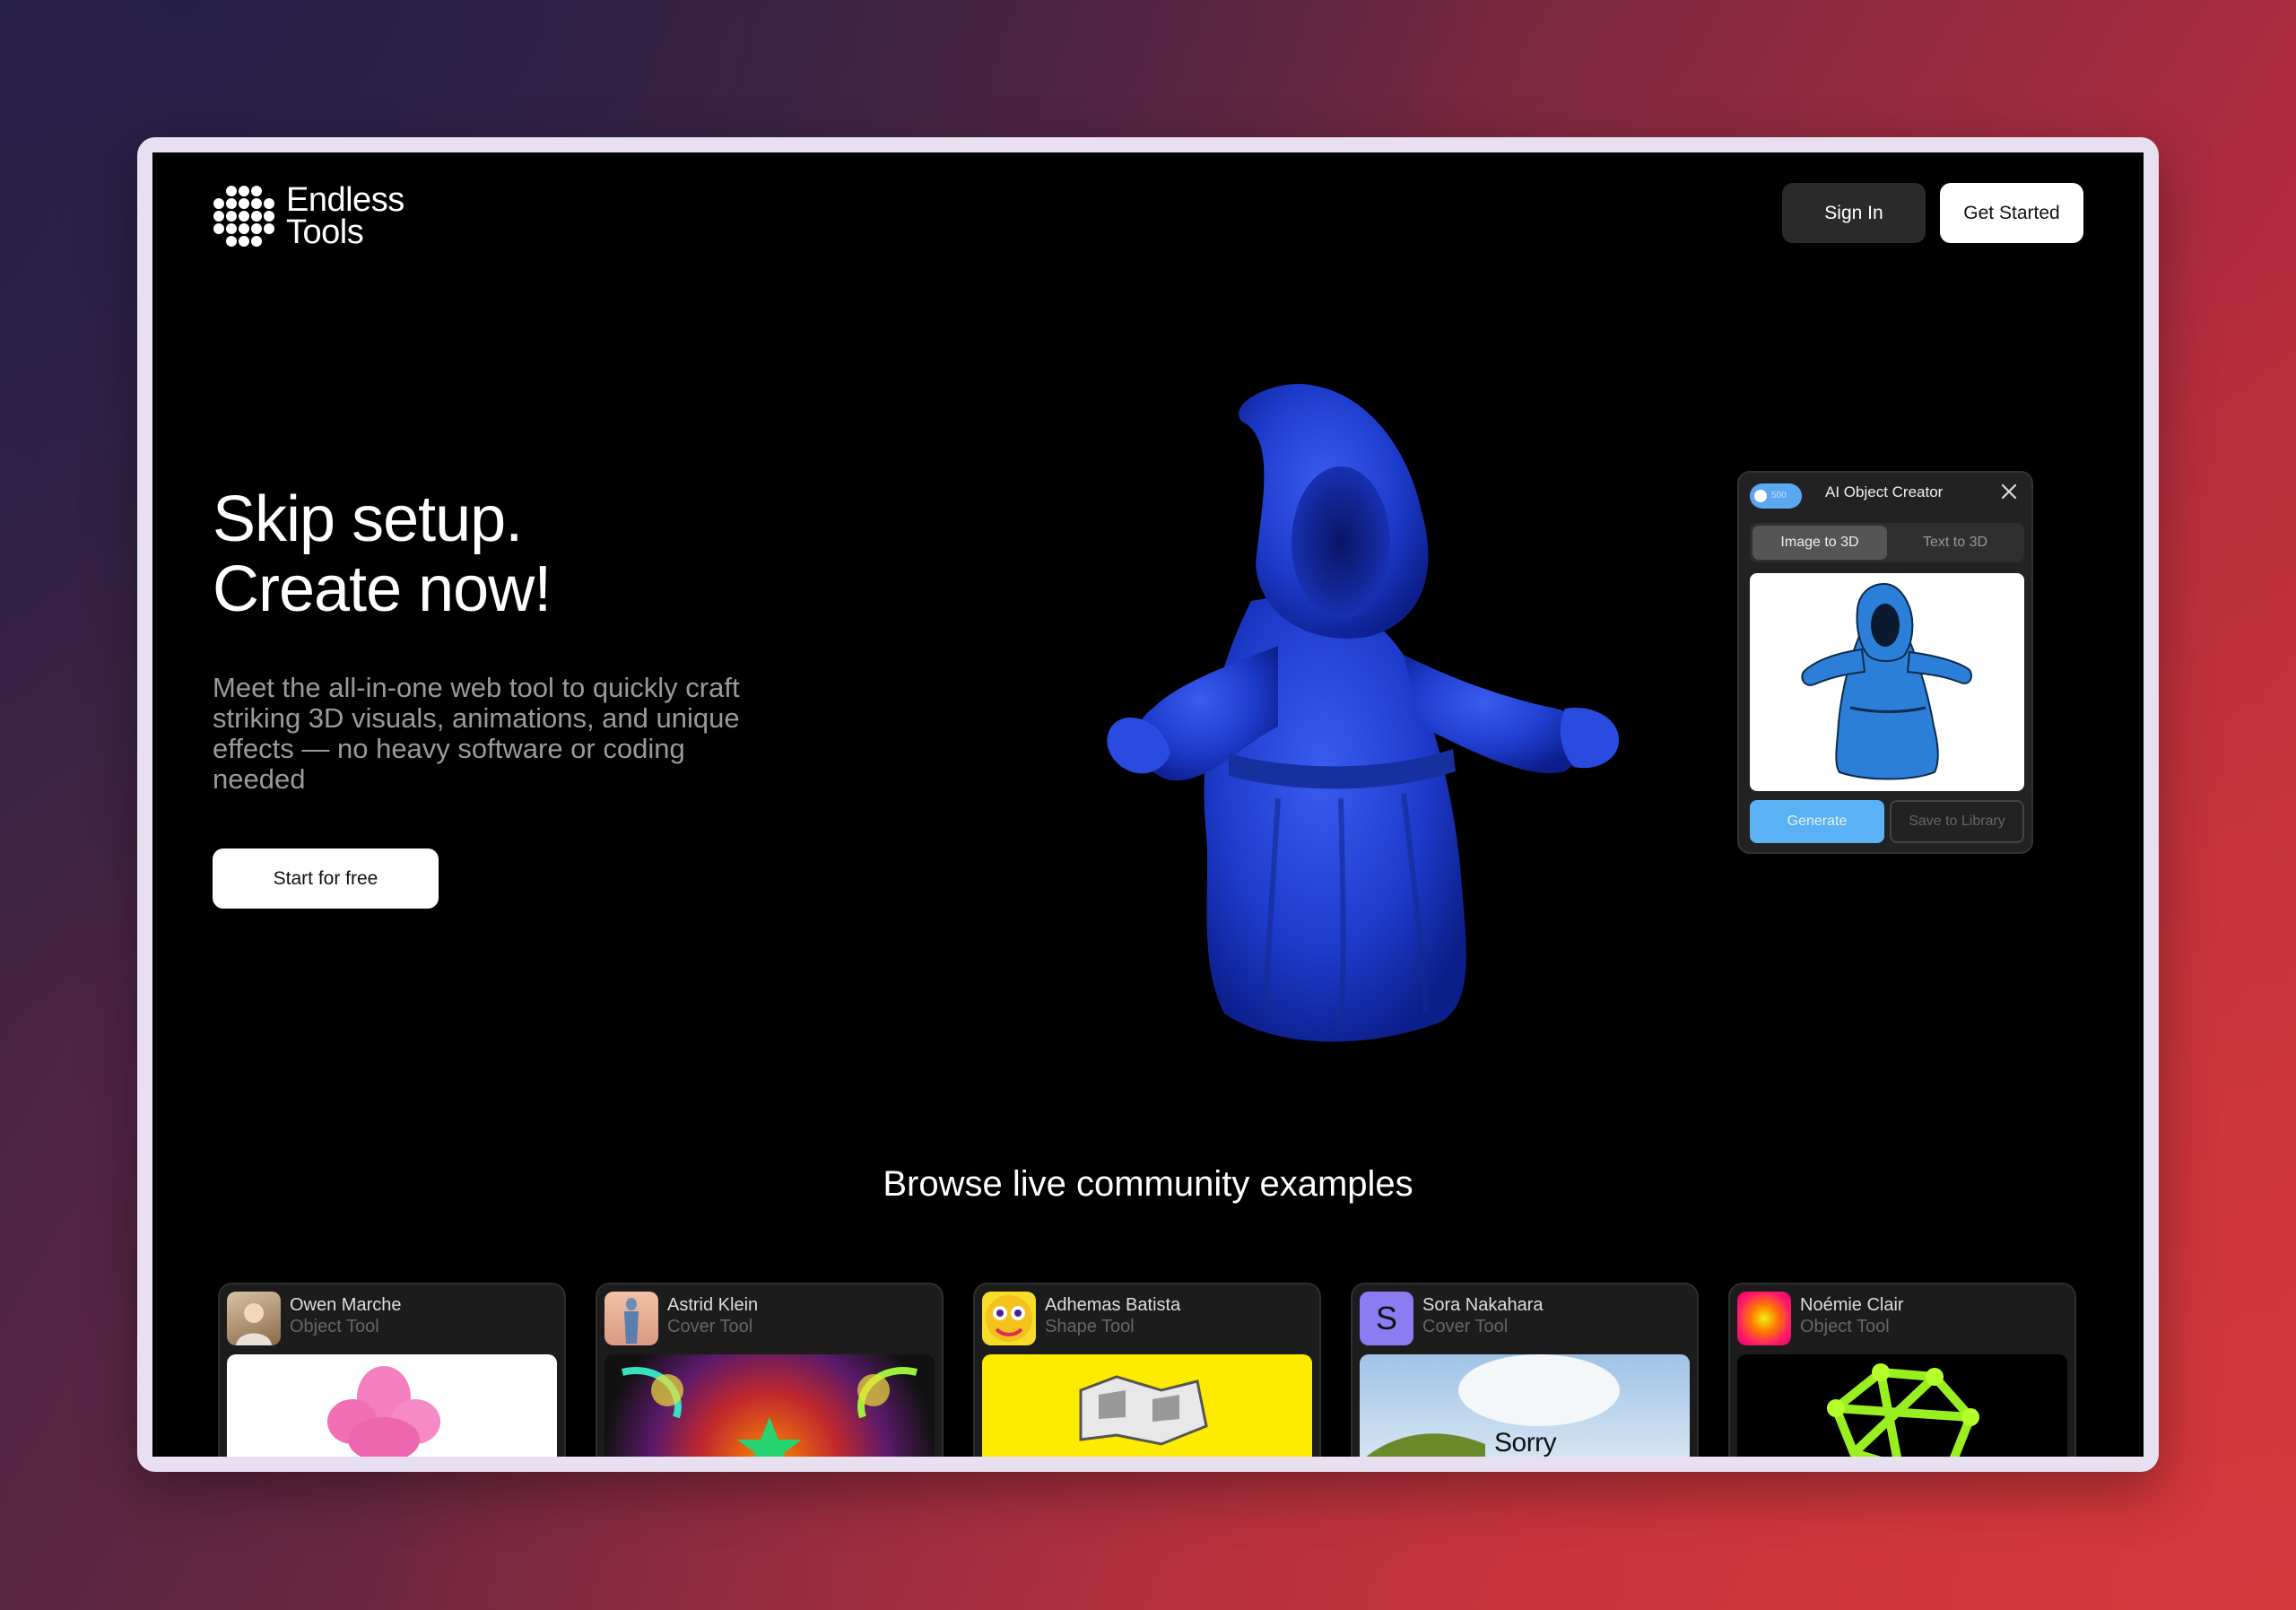 This screenshot has width=2296, height=1610. I want to click on image-preview, so click(1887, 682).